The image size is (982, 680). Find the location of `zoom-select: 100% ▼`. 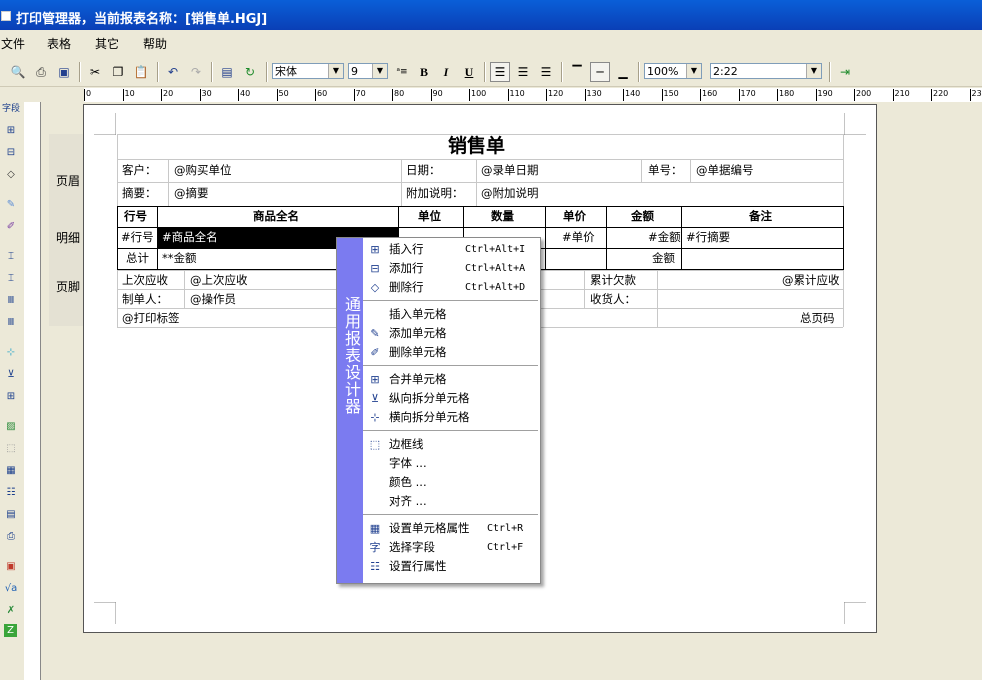

zoom-select: 100% ▼ is located at coordinates (673, 71).